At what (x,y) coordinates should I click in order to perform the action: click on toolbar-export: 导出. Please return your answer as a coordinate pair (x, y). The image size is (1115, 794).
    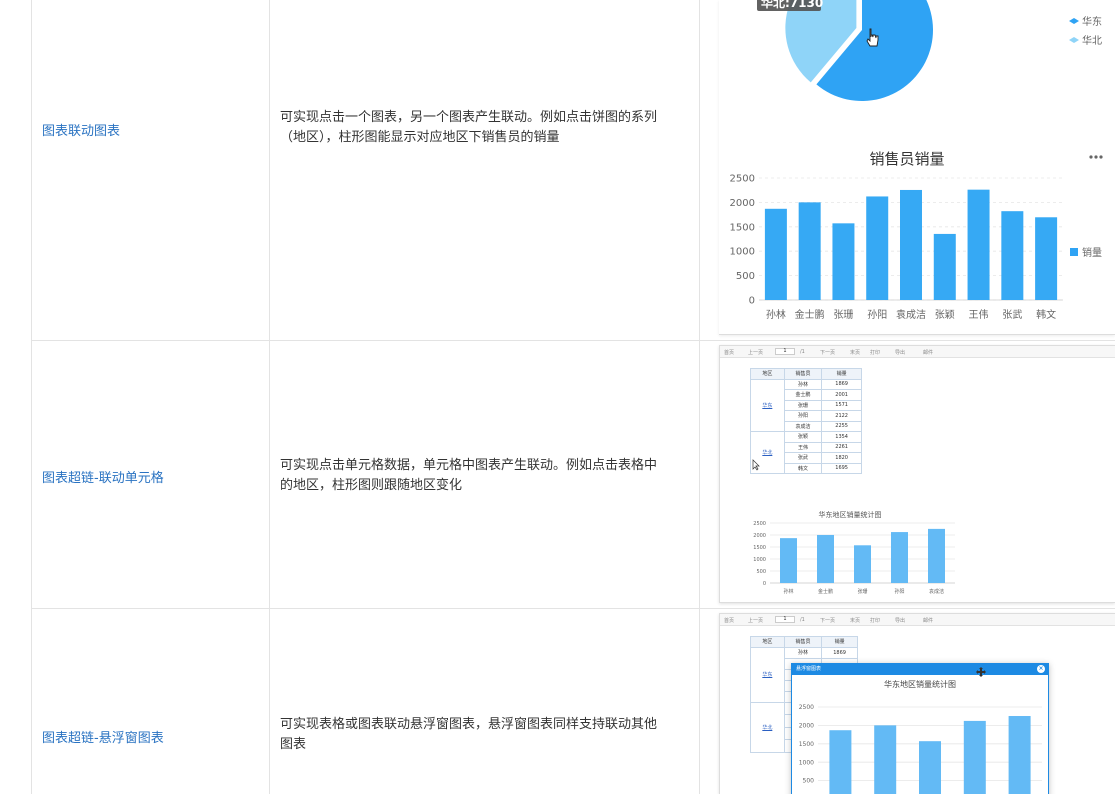
    Looking at the image, I should click on (900, 620).